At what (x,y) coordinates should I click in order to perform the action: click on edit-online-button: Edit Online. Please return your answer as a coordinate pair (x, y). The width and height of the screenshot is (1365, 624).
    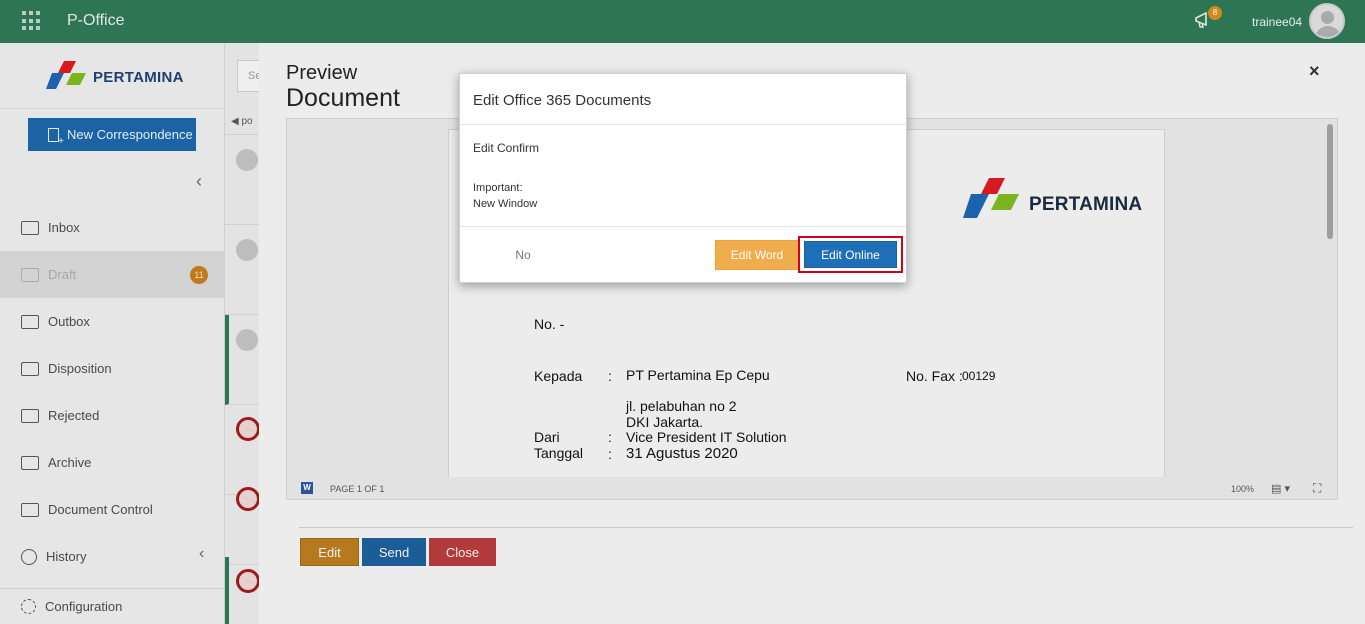
    Looking at the image, I should click on (850, 254).